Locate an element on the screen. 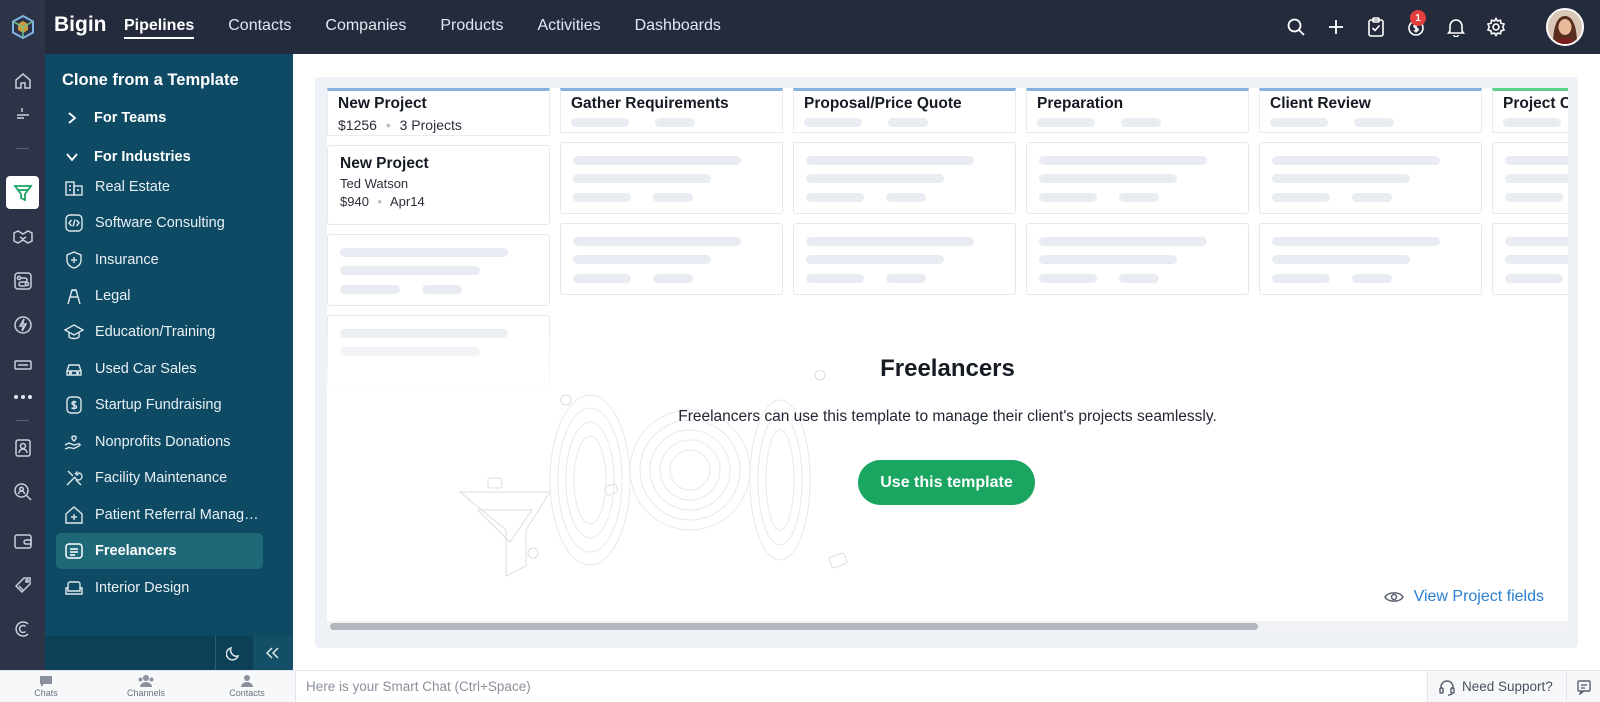  industry-label: Insurance is located at coordinates (127, 260).